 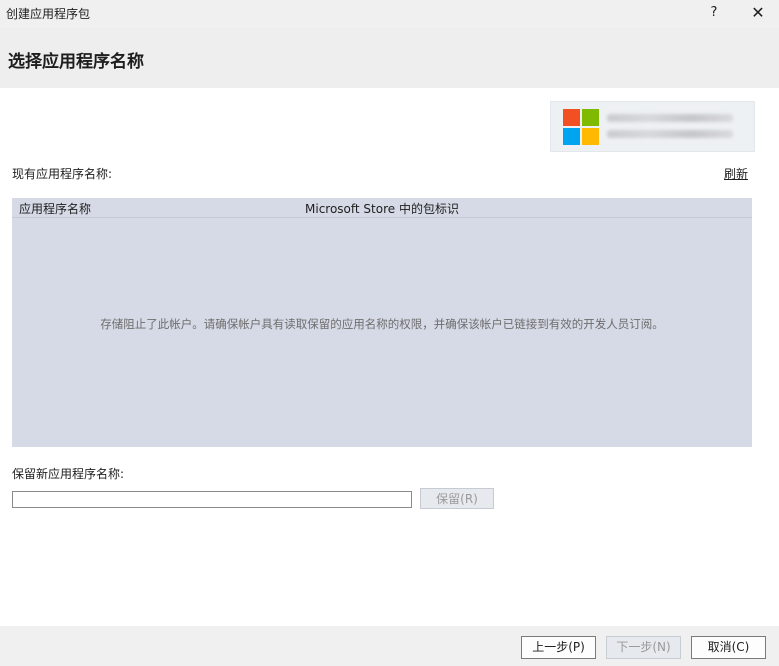 I want to click on table-header: 应用程序名称 Microsoft Store 中的包标识, so click(x=382, y=208).